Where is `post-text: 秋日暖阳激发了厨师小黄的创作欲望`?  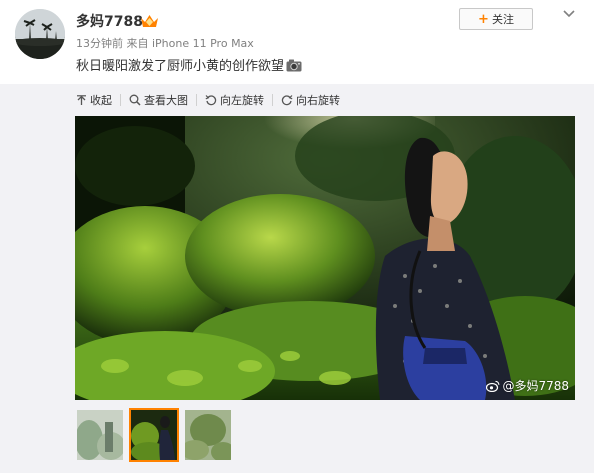 post-text: 秋日暖阳激发了厨师小黄的创作欲望 is located at coordinates (180, 66).